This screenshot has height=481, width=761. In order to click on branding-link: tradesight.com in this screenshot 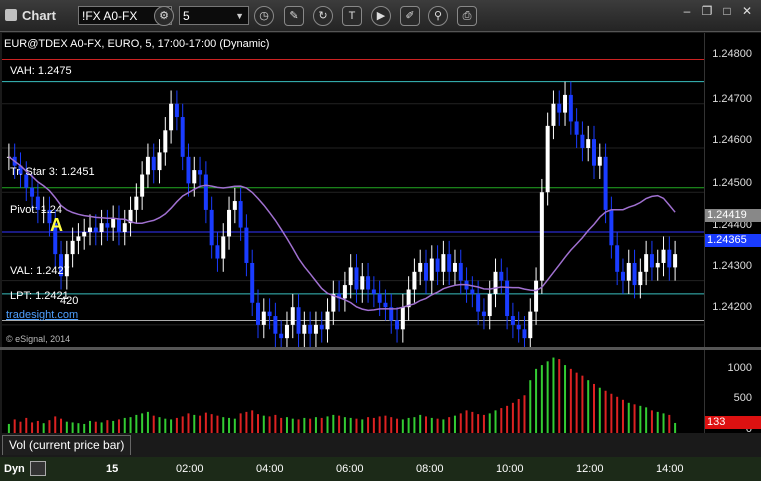, I will do `click(42, 315)`.